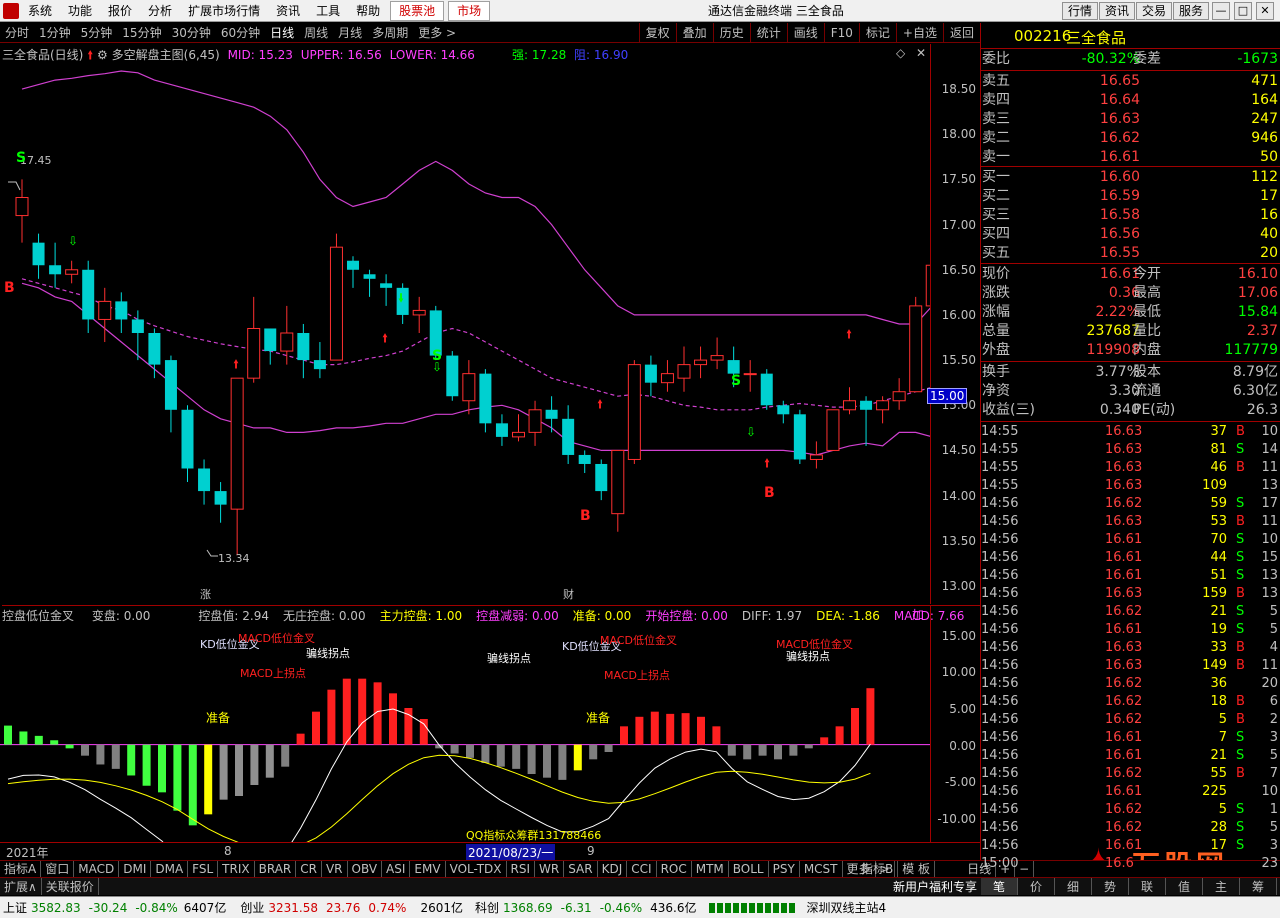 The image size is (1280, 918). What do you see at coordinates (921, 53) in the screenshot?
I see `close-chart-icon: ✕` at bounding box center [921, 53].